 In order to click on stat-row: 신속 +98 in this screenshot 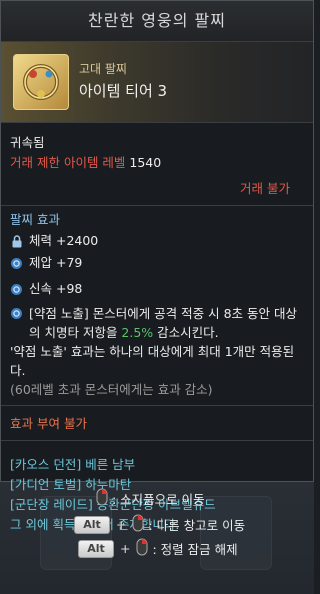, I will do `click(157, 289)`.